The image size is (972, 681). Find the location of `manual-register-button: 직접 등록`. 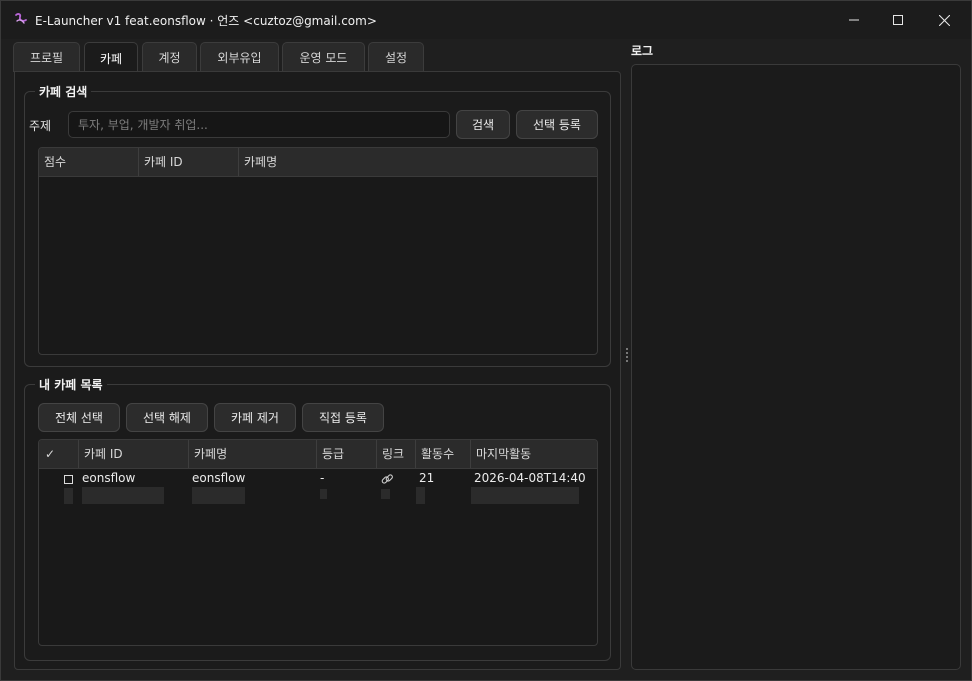

manual-register-button: 직접 등록 is located at coordinates (343, 417).